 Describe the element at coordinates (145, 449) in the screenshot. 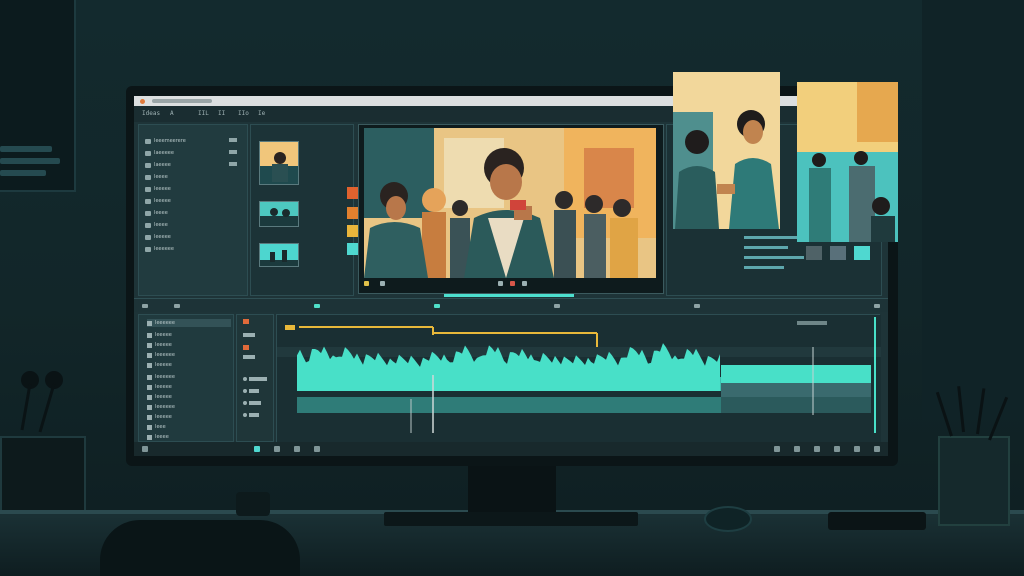

I see `menu-icon` at that location.